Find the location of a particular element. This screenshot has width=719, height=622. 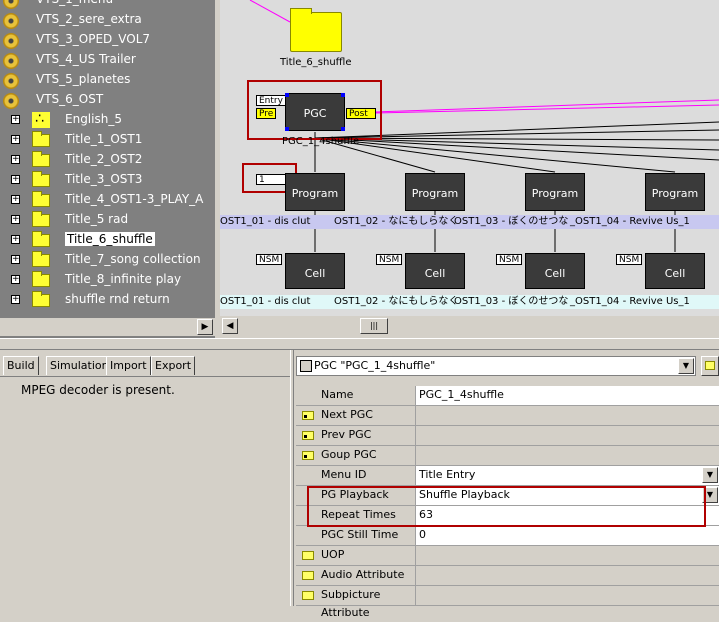

property-value: 0 is located at coordinates (567, 535).